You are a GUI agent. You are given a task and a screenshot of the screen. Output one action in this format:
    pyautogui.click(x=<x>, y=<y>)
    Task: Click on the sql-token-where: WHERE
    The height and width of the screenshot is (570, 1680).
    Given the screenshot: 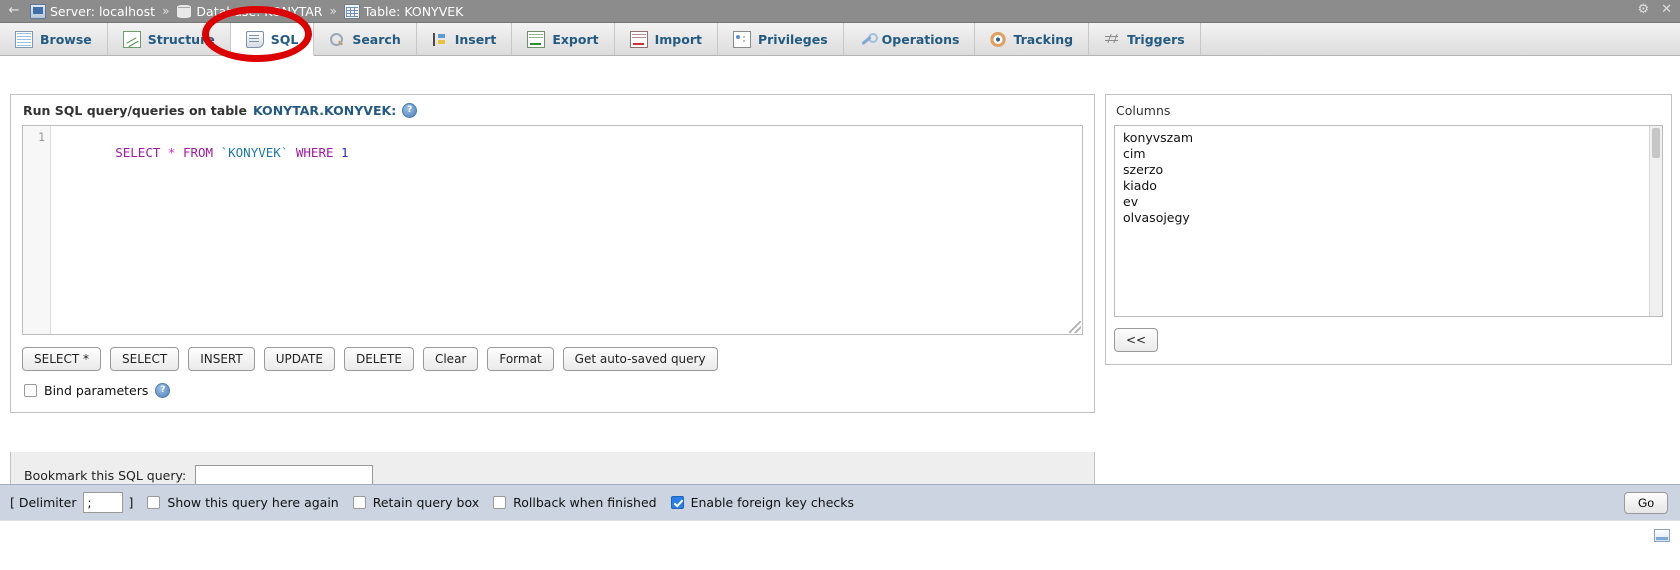 What is the action you would take?
    pyautogui.click(x=314, y=152)
    